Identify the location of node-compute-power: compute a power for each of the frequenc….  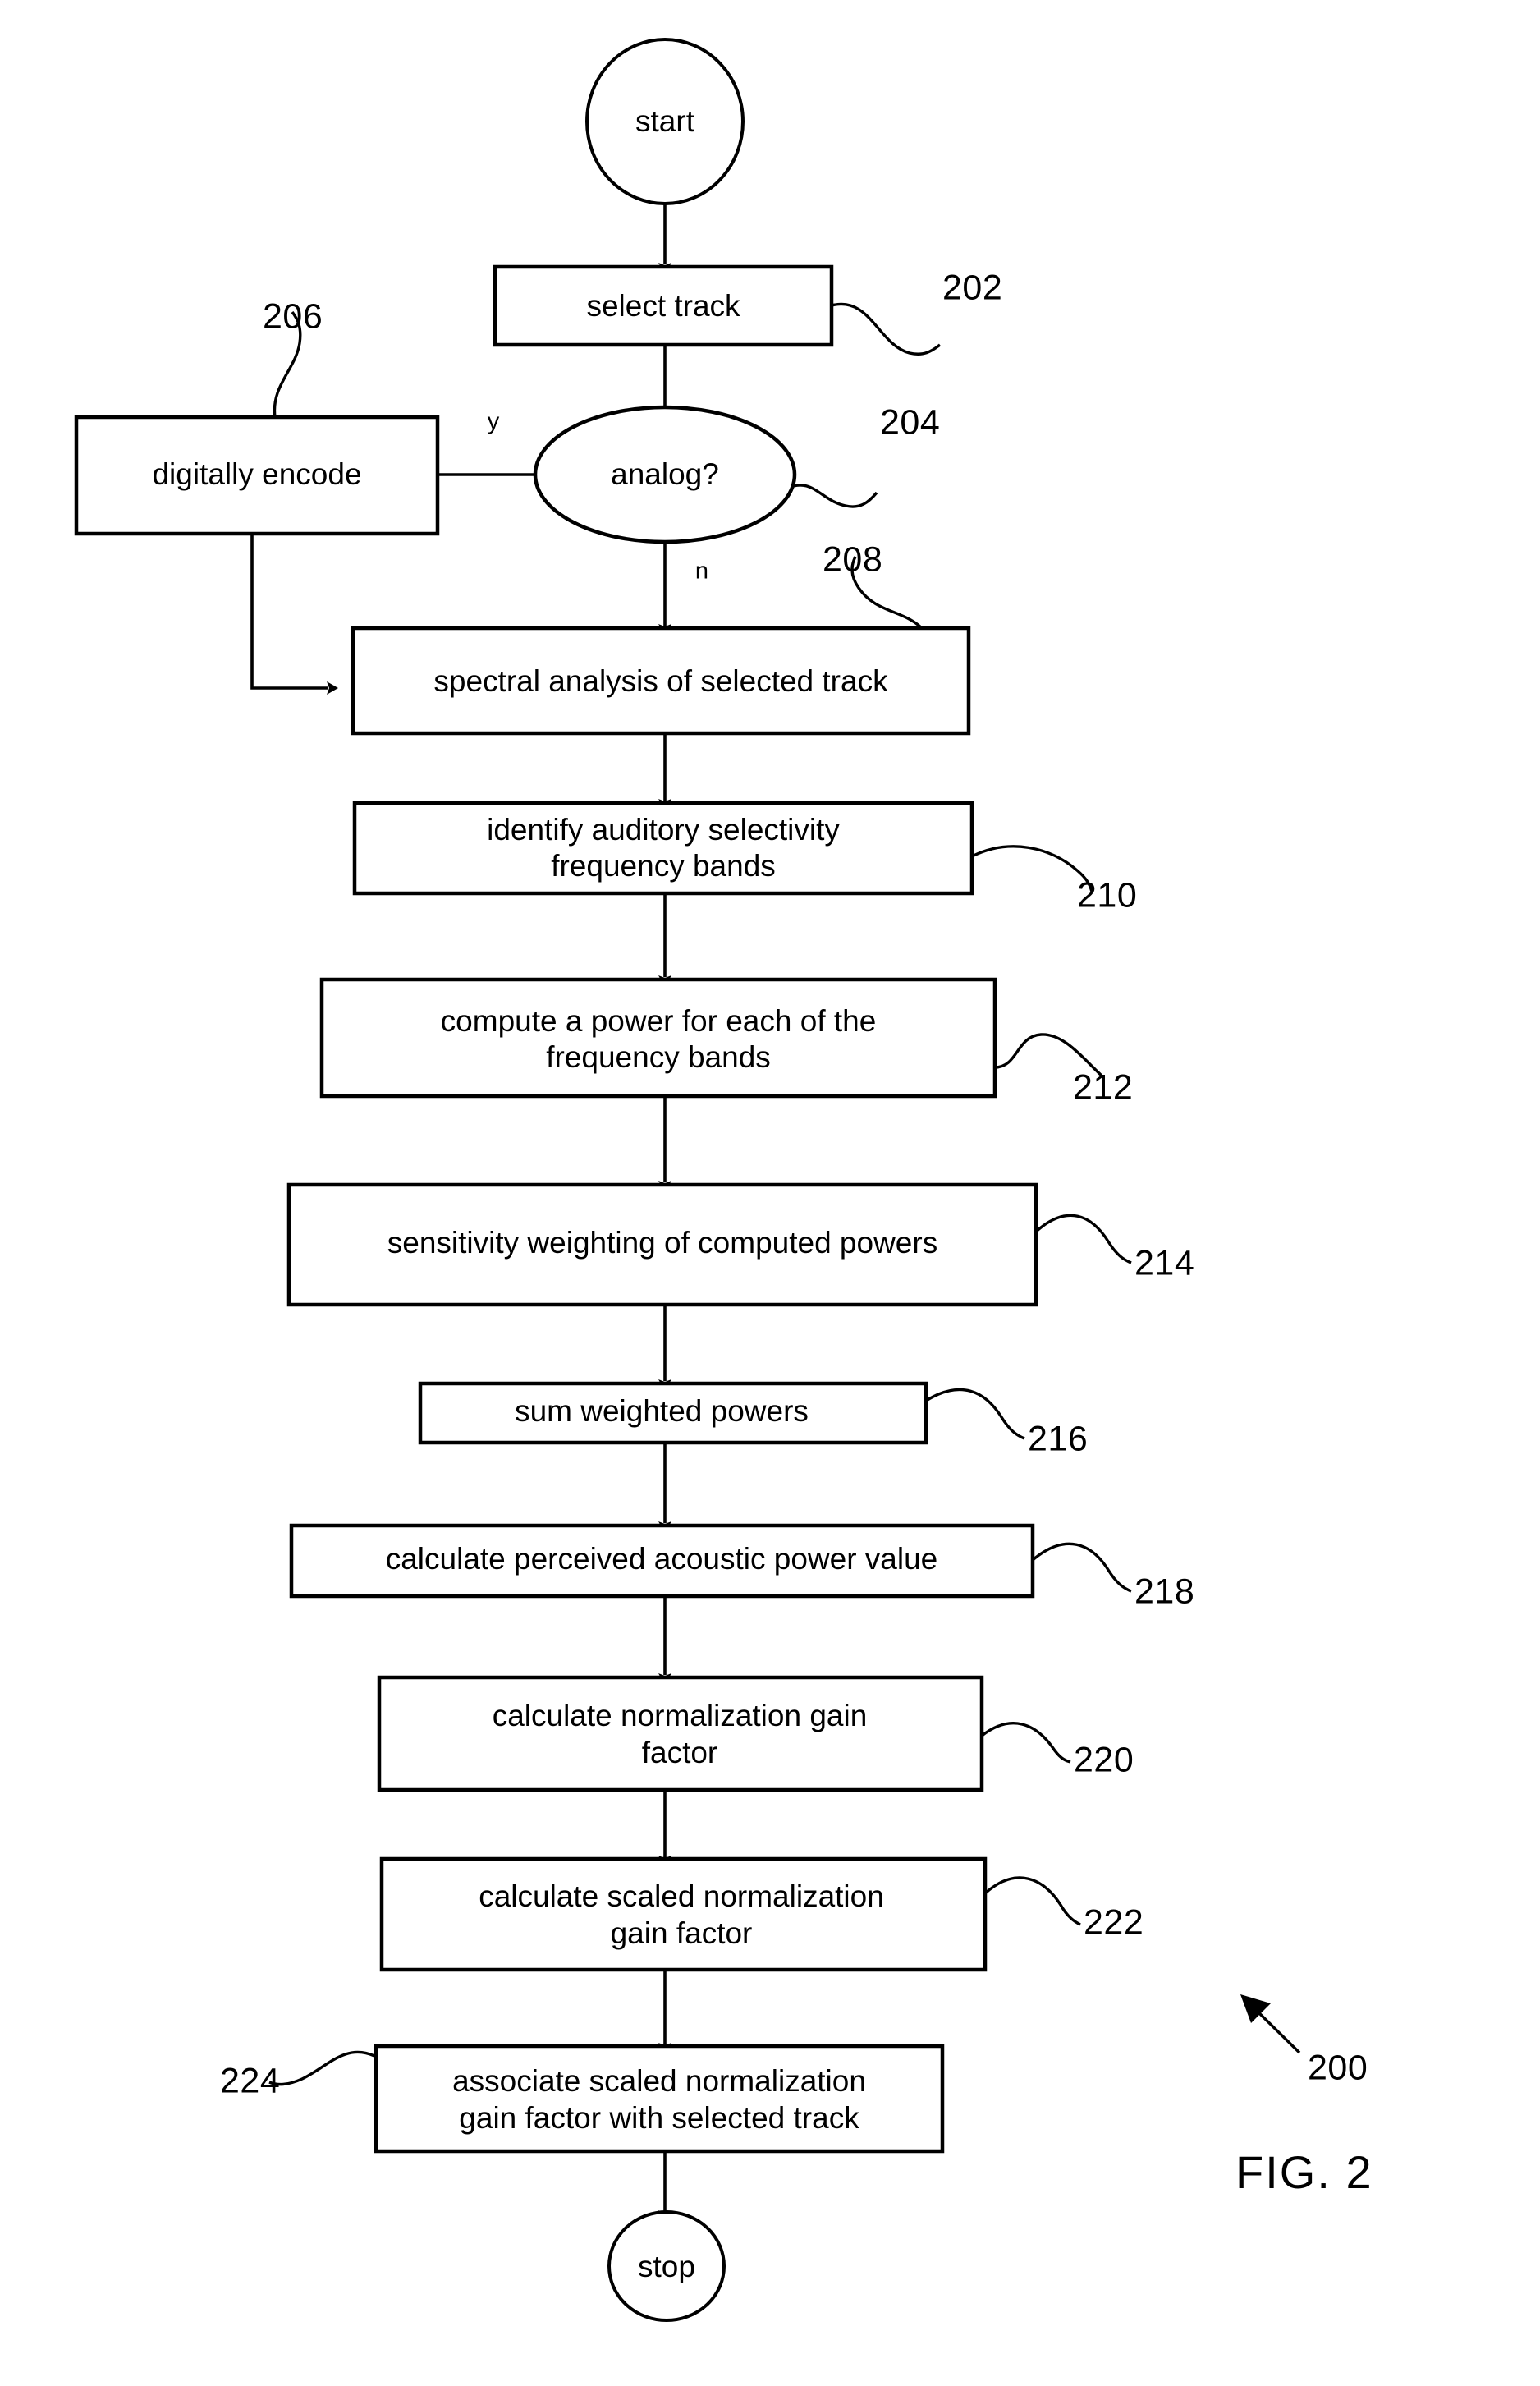
(726, 1042).